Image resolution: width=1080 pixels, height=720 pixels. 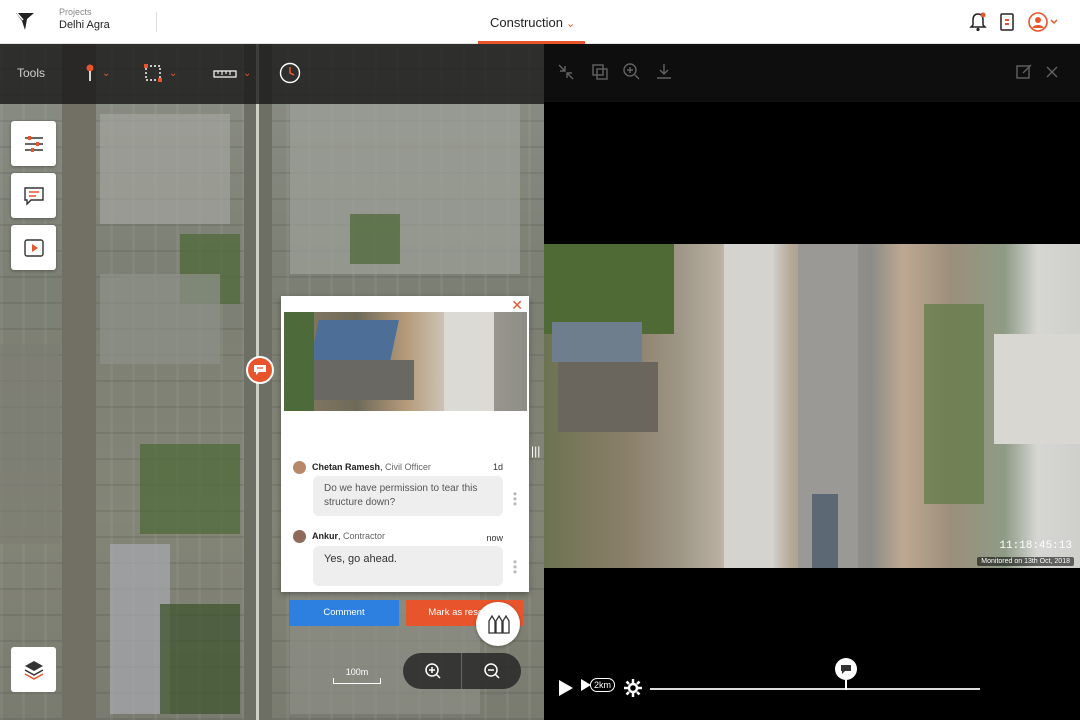 I want to click on project-name: Delhi Agra, so click(x=84, y=25).